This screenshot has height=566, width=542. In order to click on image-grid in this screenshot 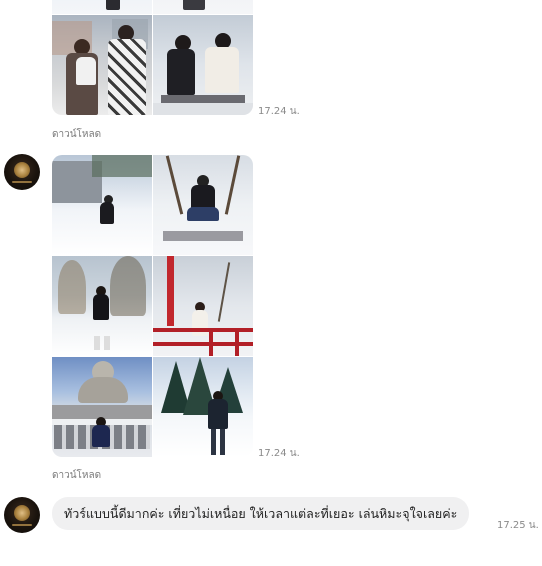, I will do `click(152, 57)`.